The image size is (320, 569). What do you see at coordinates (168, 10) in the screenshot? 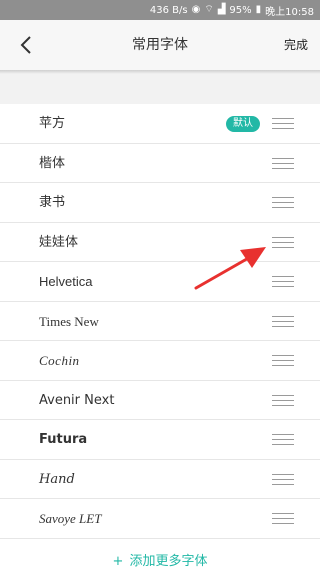
I see `network-speed: 436 B/s` at bounding box center [168, 10].